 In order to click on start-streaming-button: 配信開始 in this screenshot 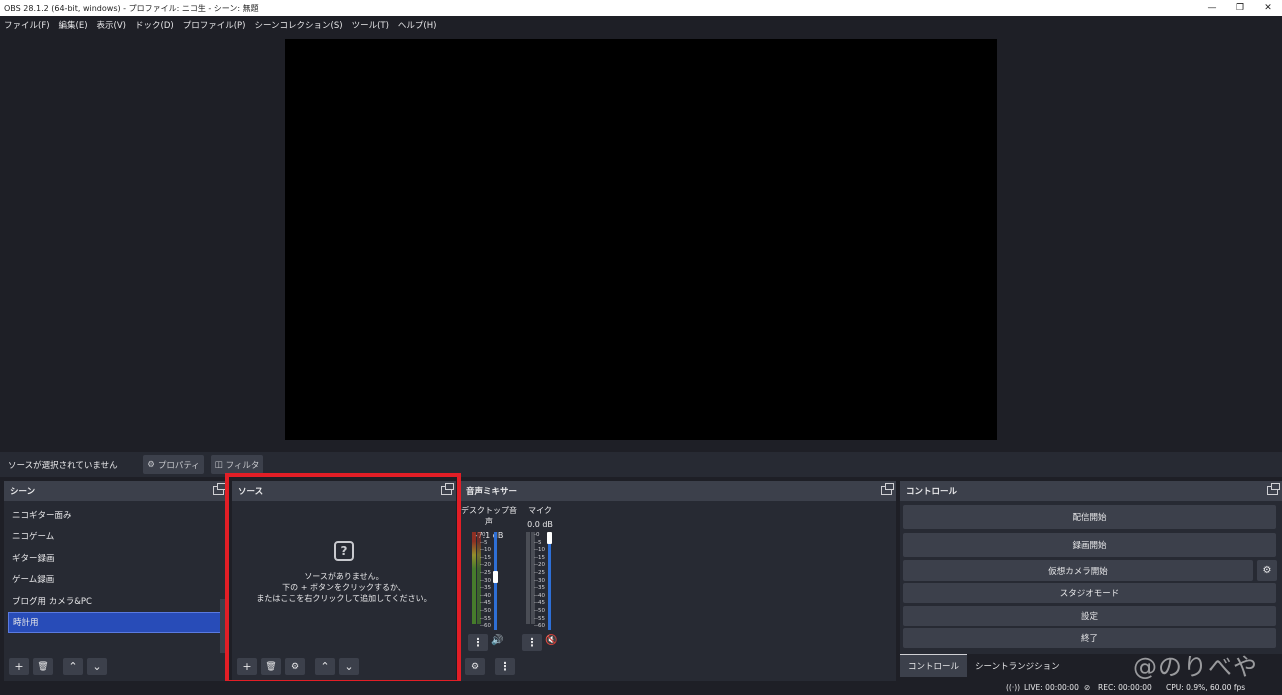, I will do `click(1089, 517)`.